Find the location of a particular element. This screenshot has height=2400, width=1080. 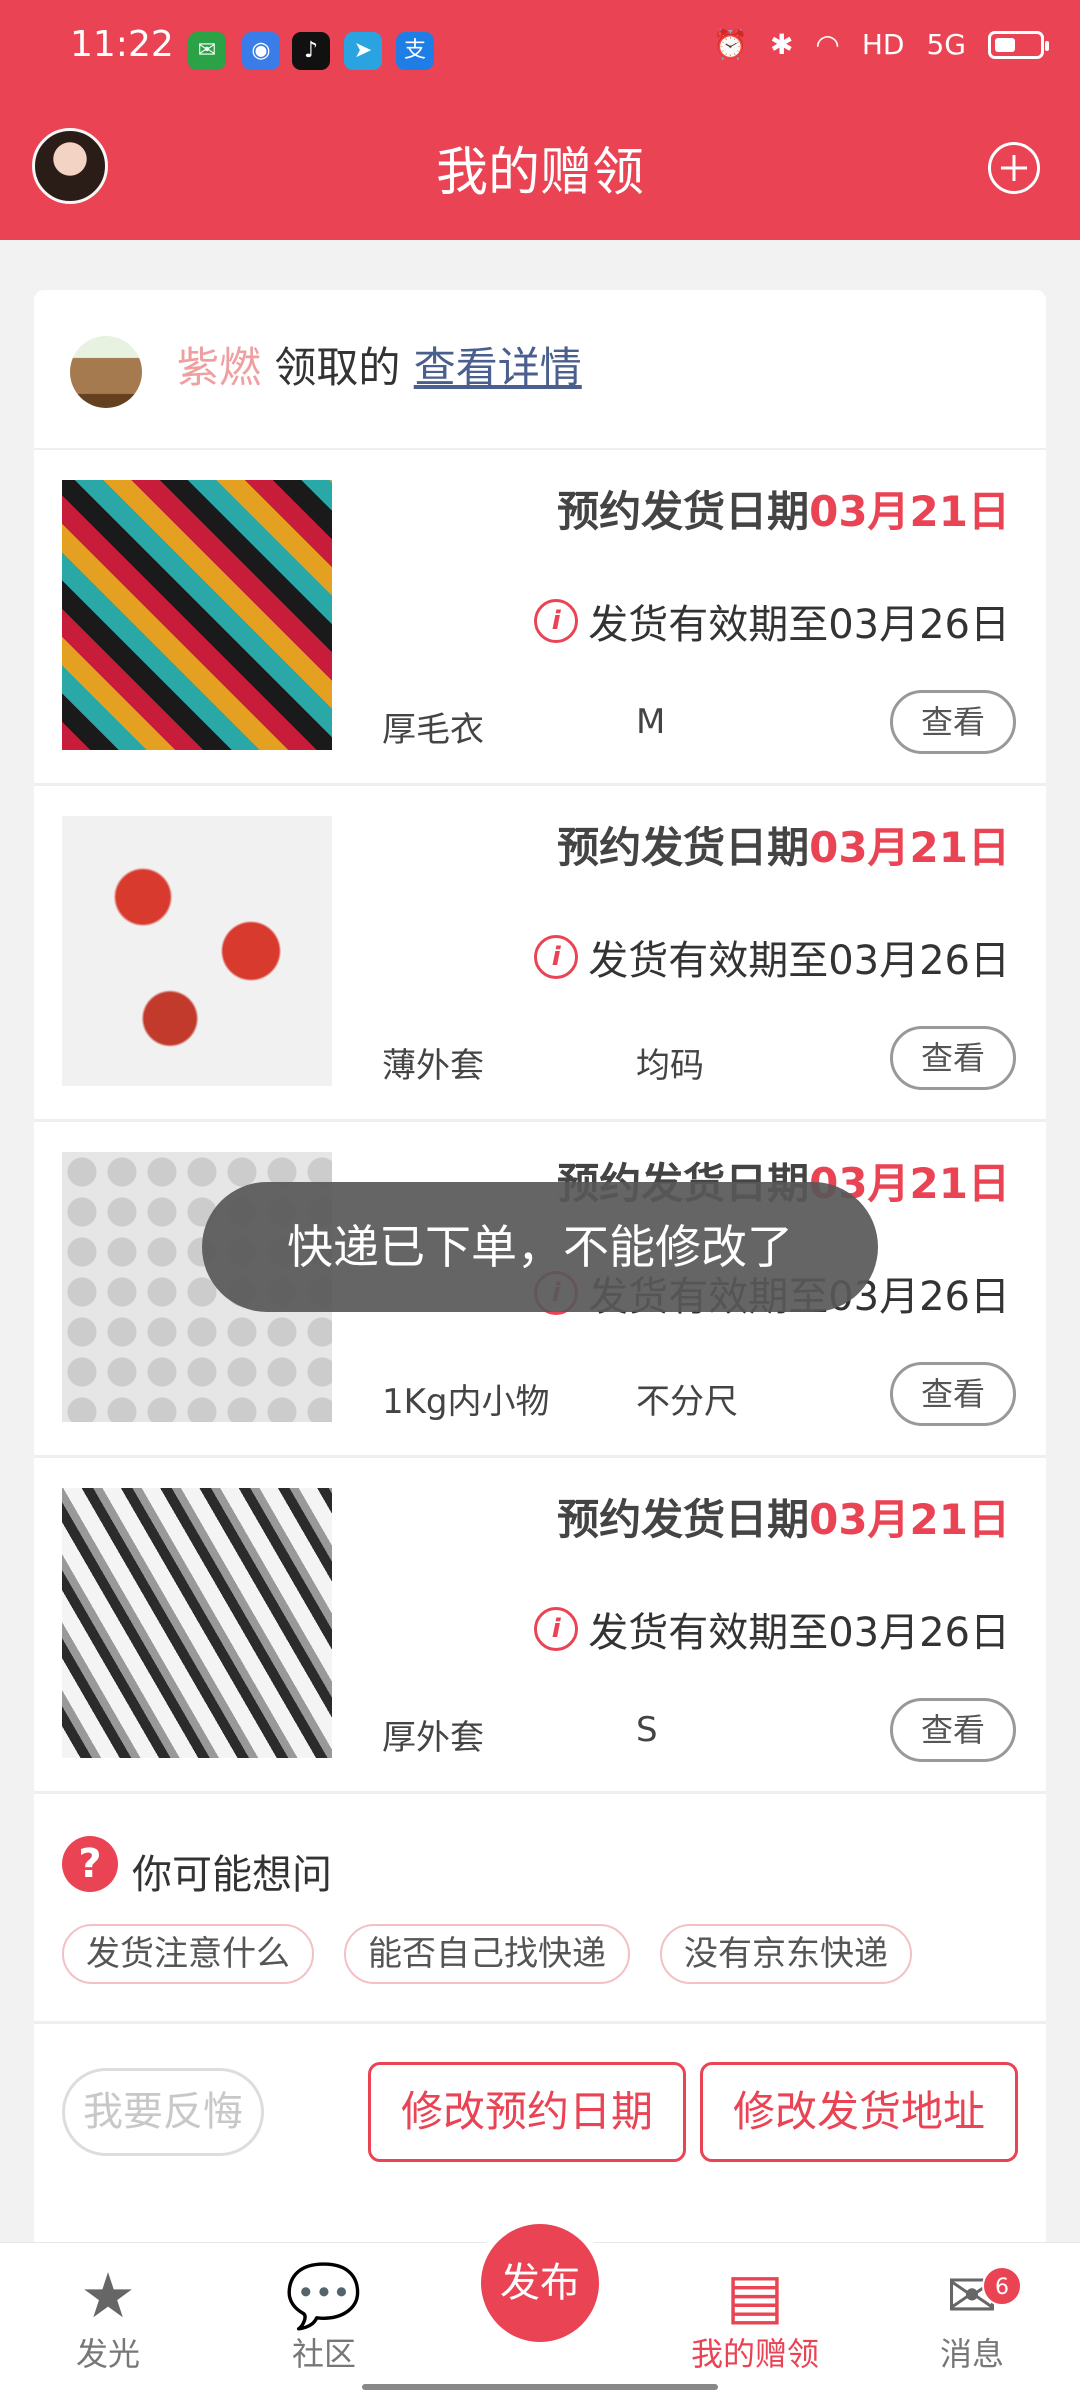

nav-label: 社区 is located at coordinates (323, 2354).